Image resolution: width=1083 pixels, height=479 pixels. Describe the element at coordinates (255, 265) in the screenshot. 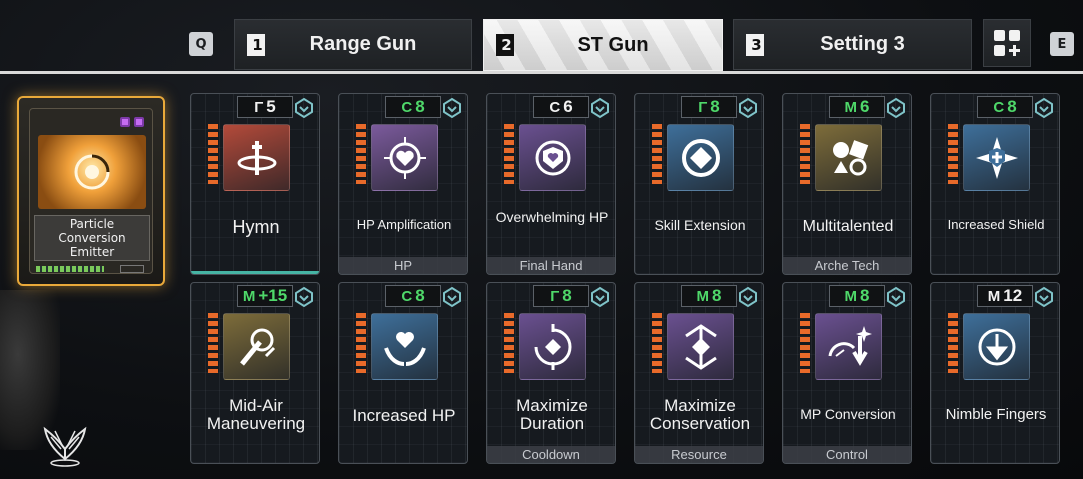

I see `equipped-indicator` at that location.